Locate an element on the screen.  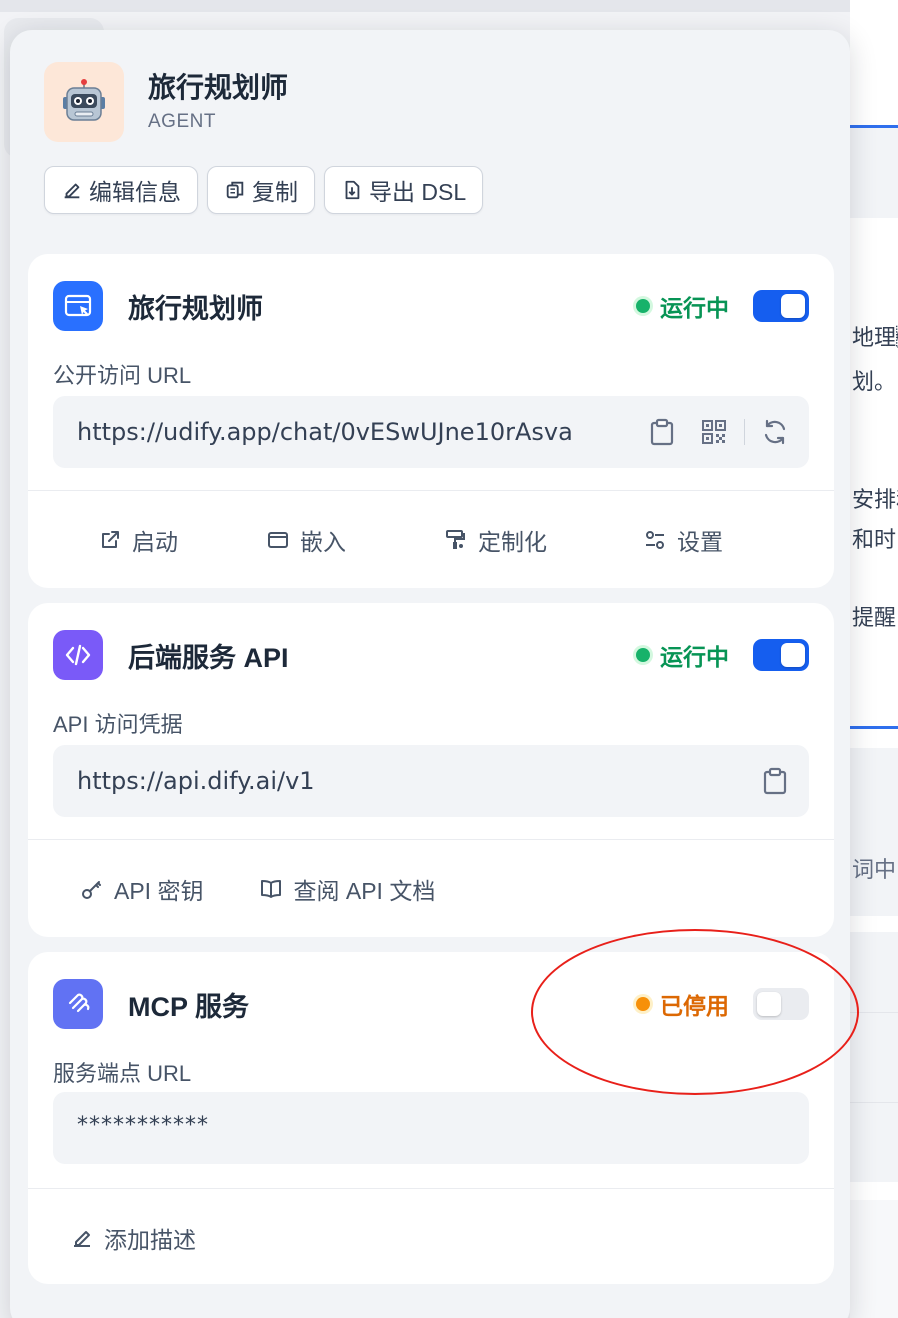
customize-button: 定制化 is located at coordinates (495, 540).